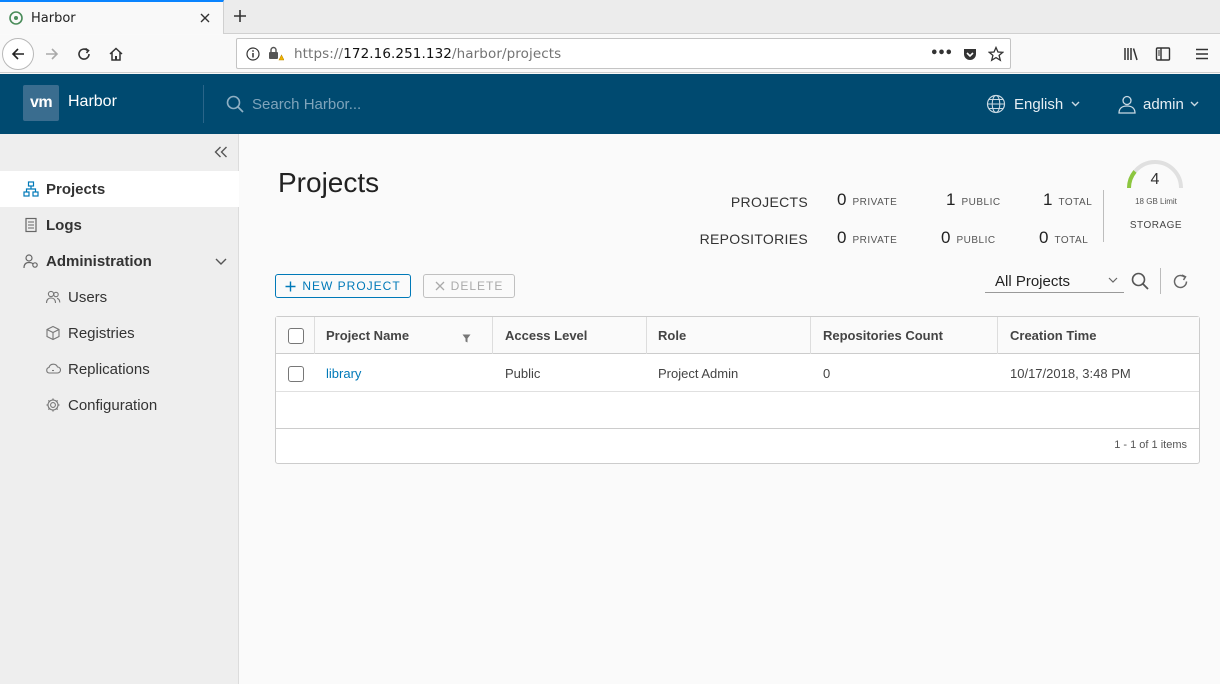  I want to click on repositories-total-stat: 0 TOTAL, so click(1064, 237).